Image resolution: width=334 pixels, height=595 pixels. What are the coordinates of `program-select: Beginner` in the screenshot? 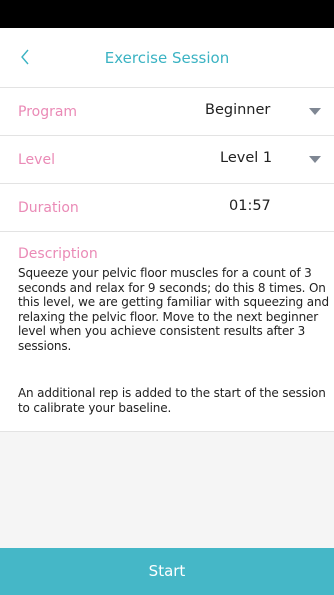 It's located at (242, 111).